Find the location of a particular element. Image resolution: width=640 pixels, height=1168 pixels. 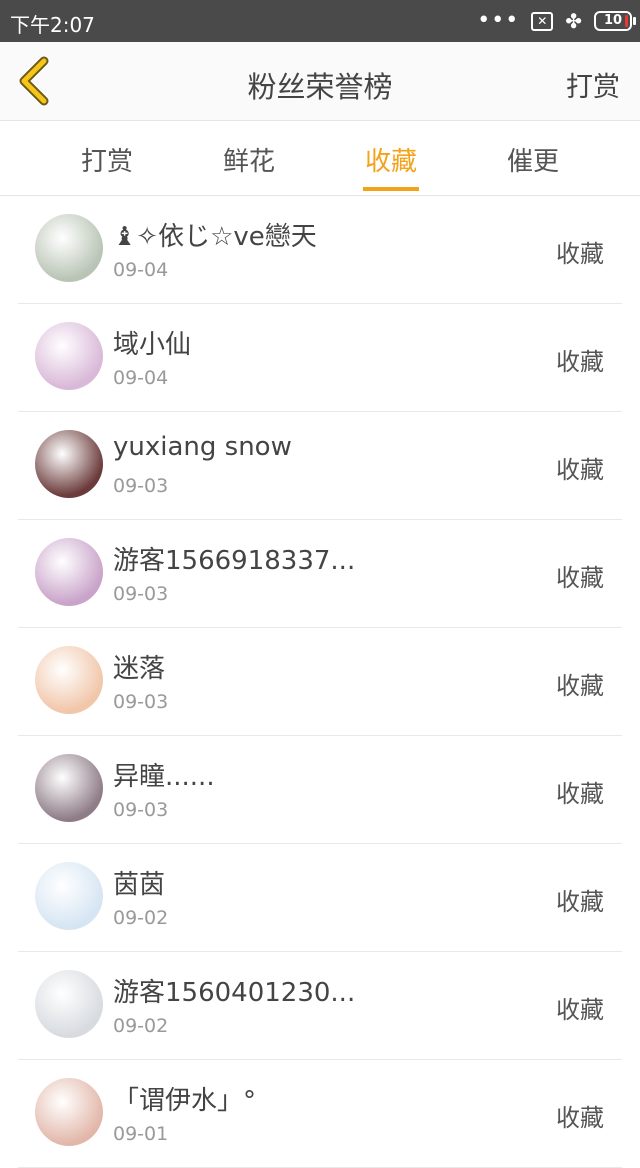

fan-name: 「谓伊水」° is located at coordinates (185, 1101).